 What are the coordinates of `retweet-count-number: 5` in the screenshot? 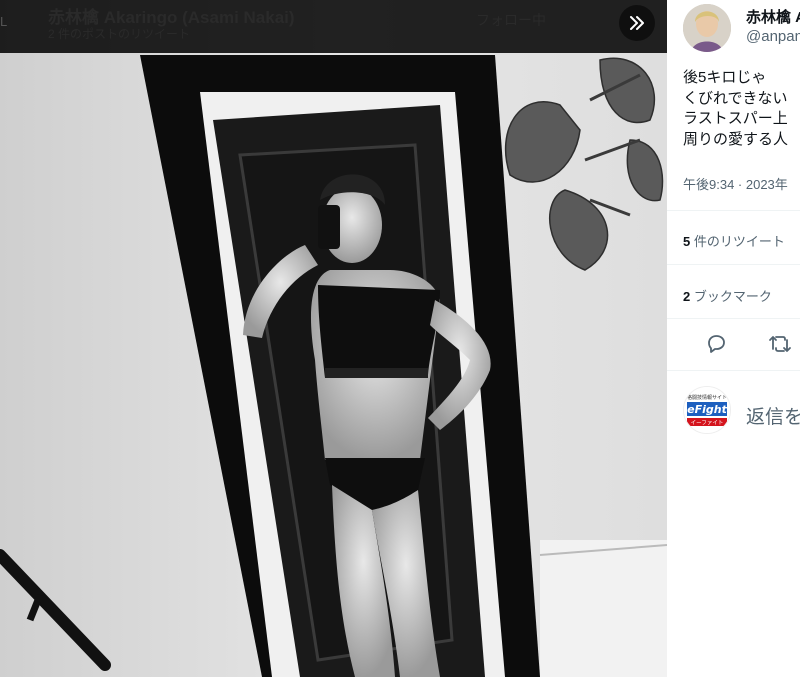 It's located at (687, 241).